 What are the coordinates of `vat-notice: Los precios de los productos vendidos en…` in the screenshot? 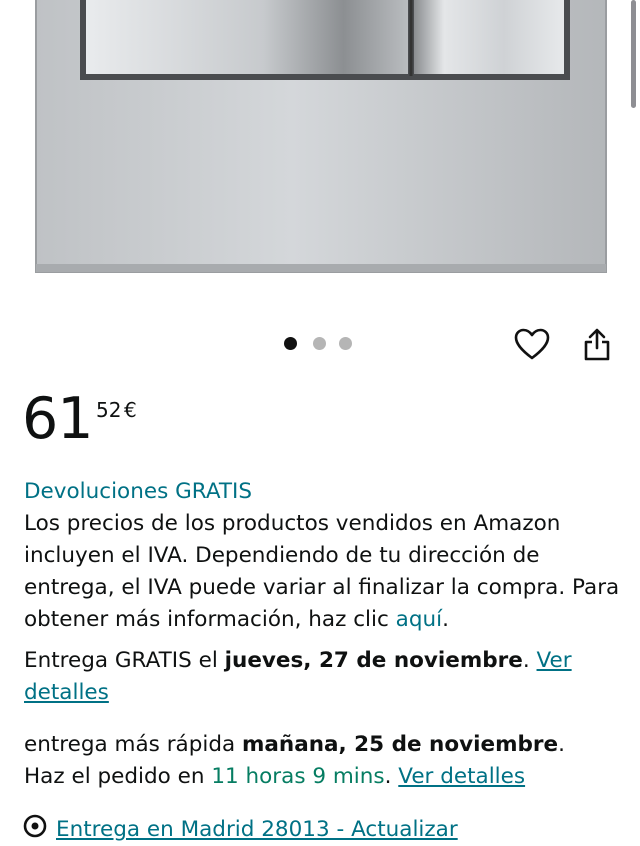 It's located at (324, 572).